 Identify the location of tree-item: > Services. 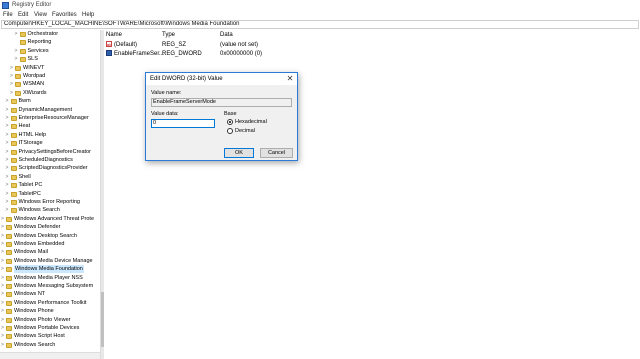
(50, 51).